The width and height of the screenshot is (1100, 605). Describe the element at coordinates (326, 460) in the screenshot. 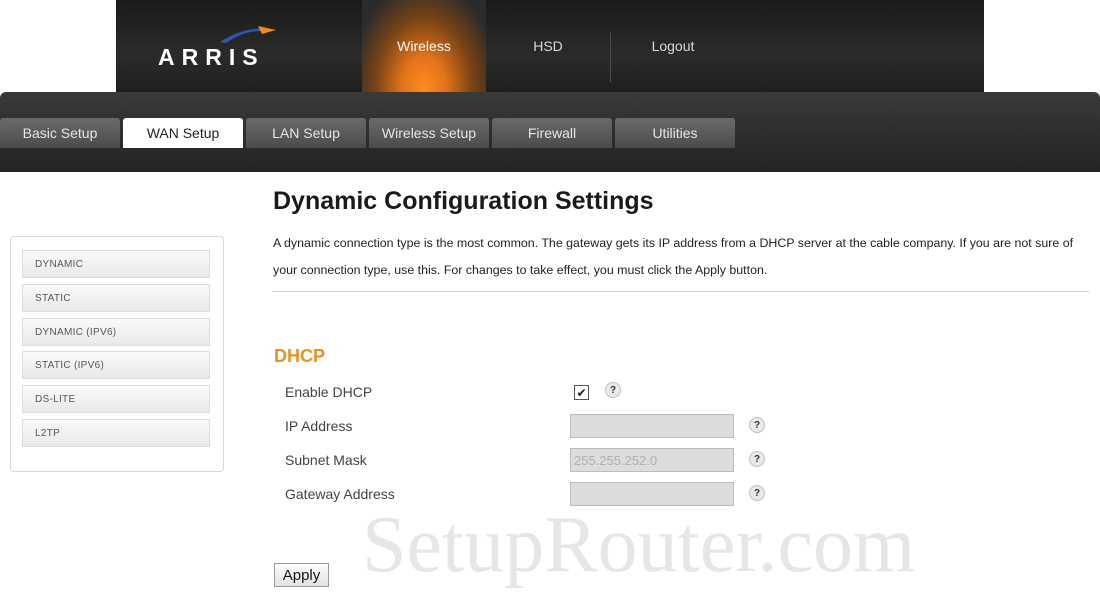

I see `subnet-mask-label: Subnet Mask` at that location.